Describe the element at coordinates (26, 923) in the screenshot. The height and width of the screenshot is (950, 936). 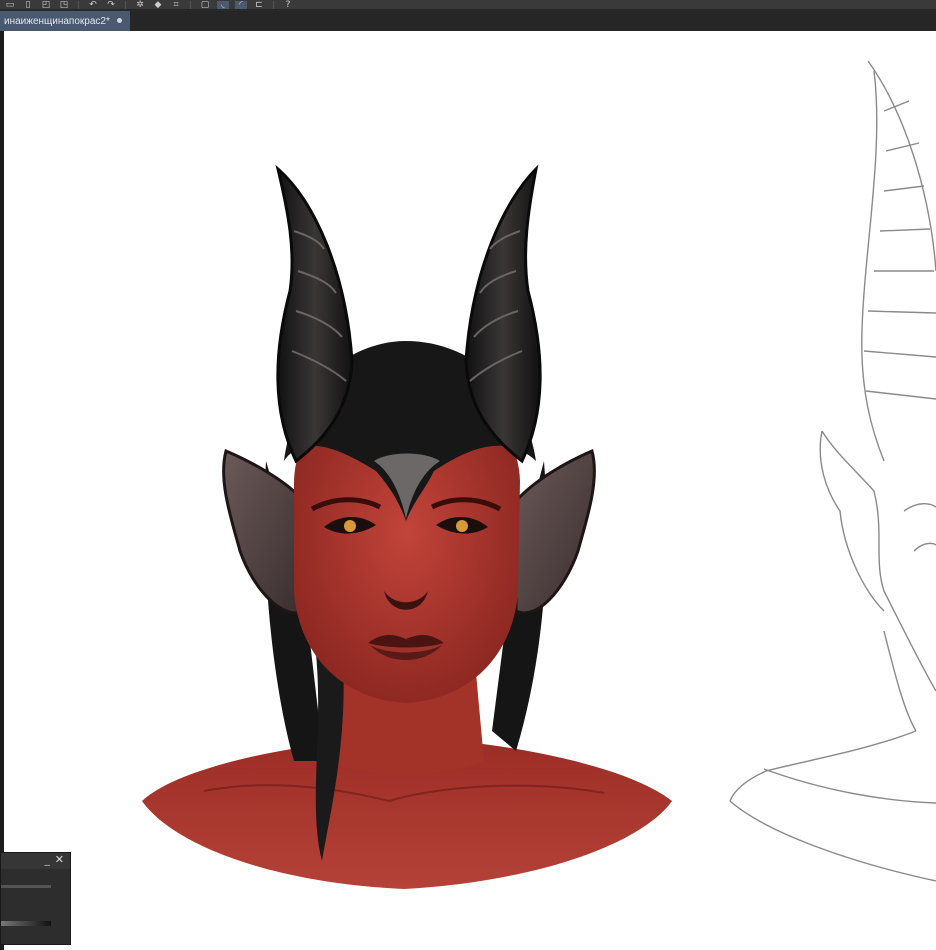
I see `opacity-gradient-slider` at that location.